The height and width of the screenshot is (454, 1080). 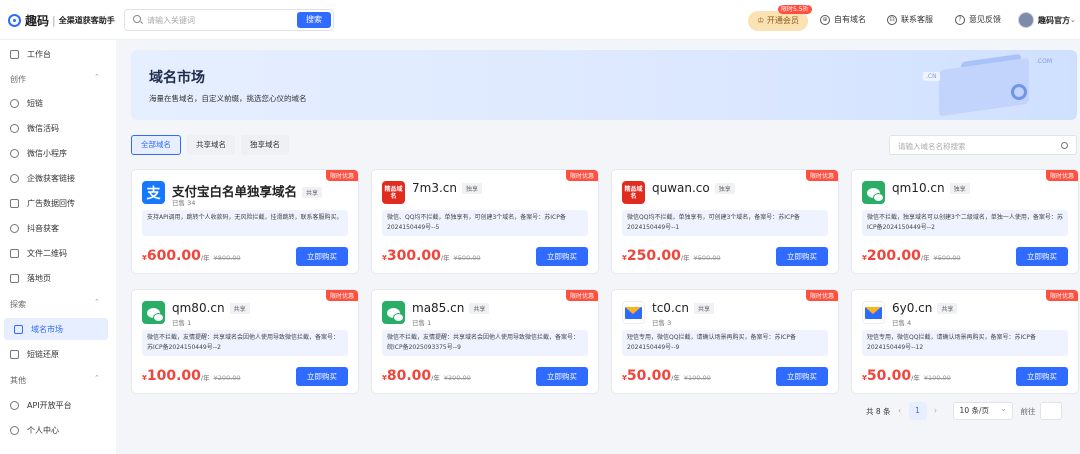 I want to click on tab-exclusive: 独享域名, so click(x=265, y=145).